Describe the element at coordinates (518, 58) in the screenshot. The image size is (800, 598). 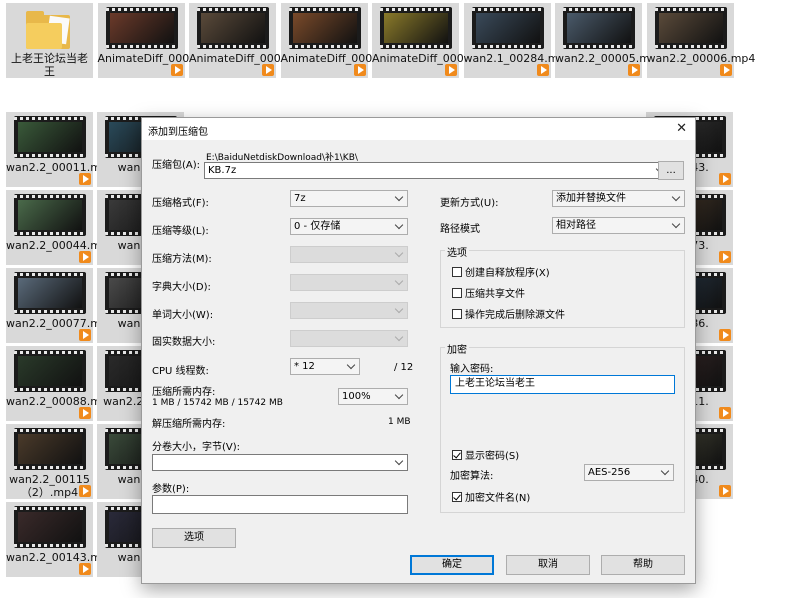
I see `file-name: wan2.1_00284.mp4` at that location.